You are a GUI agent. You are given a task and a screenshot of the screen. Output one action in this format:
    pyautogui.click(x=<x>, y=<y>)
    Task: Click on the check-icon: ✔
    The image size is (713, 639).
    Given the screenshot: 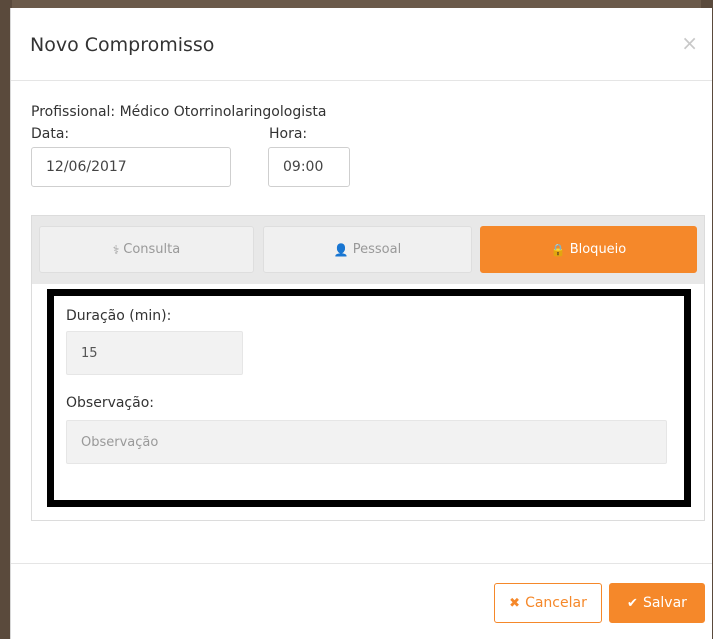 What is the action you would take?
    pyautogui.click(x=632, y=603)
    